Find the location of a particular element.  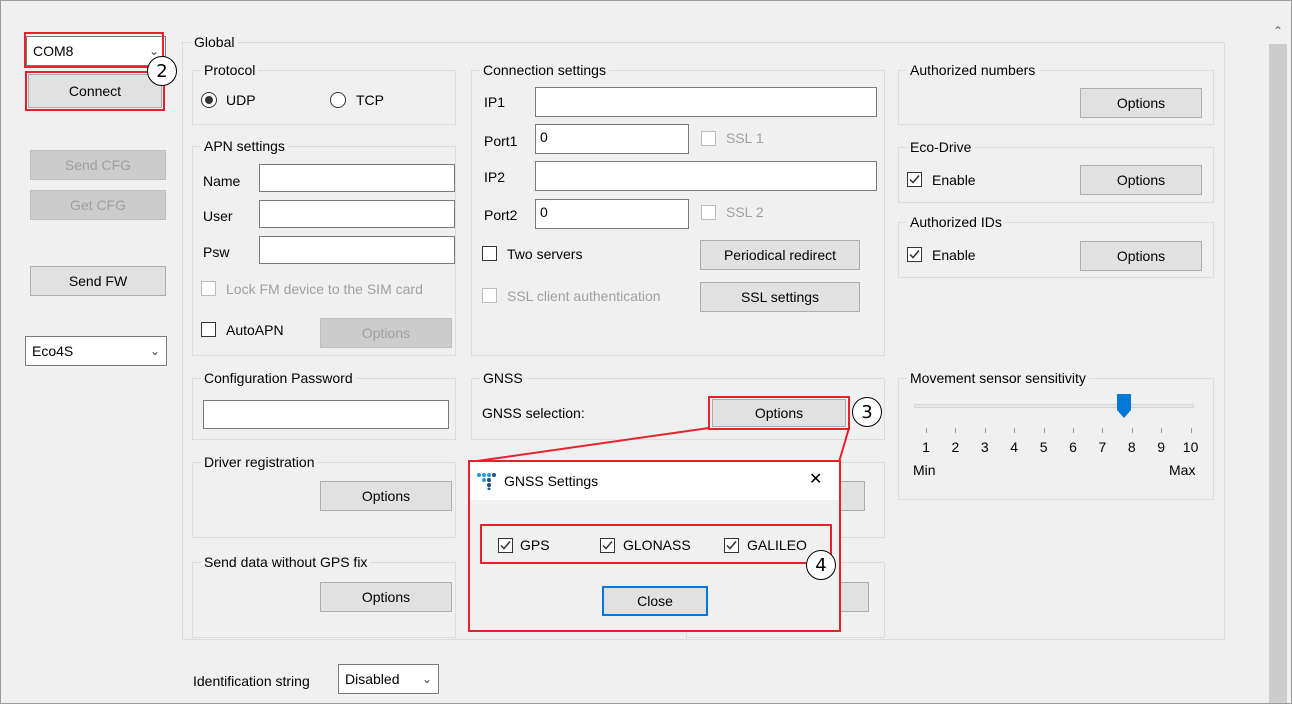

gps-checkbox is located at coordinates (505, 545).